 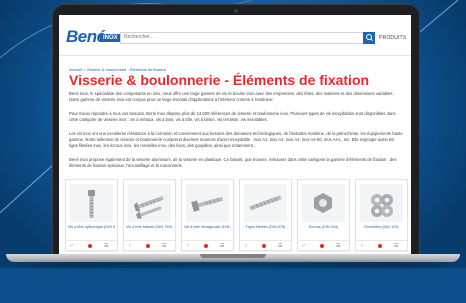 What do you see at coordinates (233, 256) in the screenshot?
I see `laptop-notch` at bounding box center [233, 256].